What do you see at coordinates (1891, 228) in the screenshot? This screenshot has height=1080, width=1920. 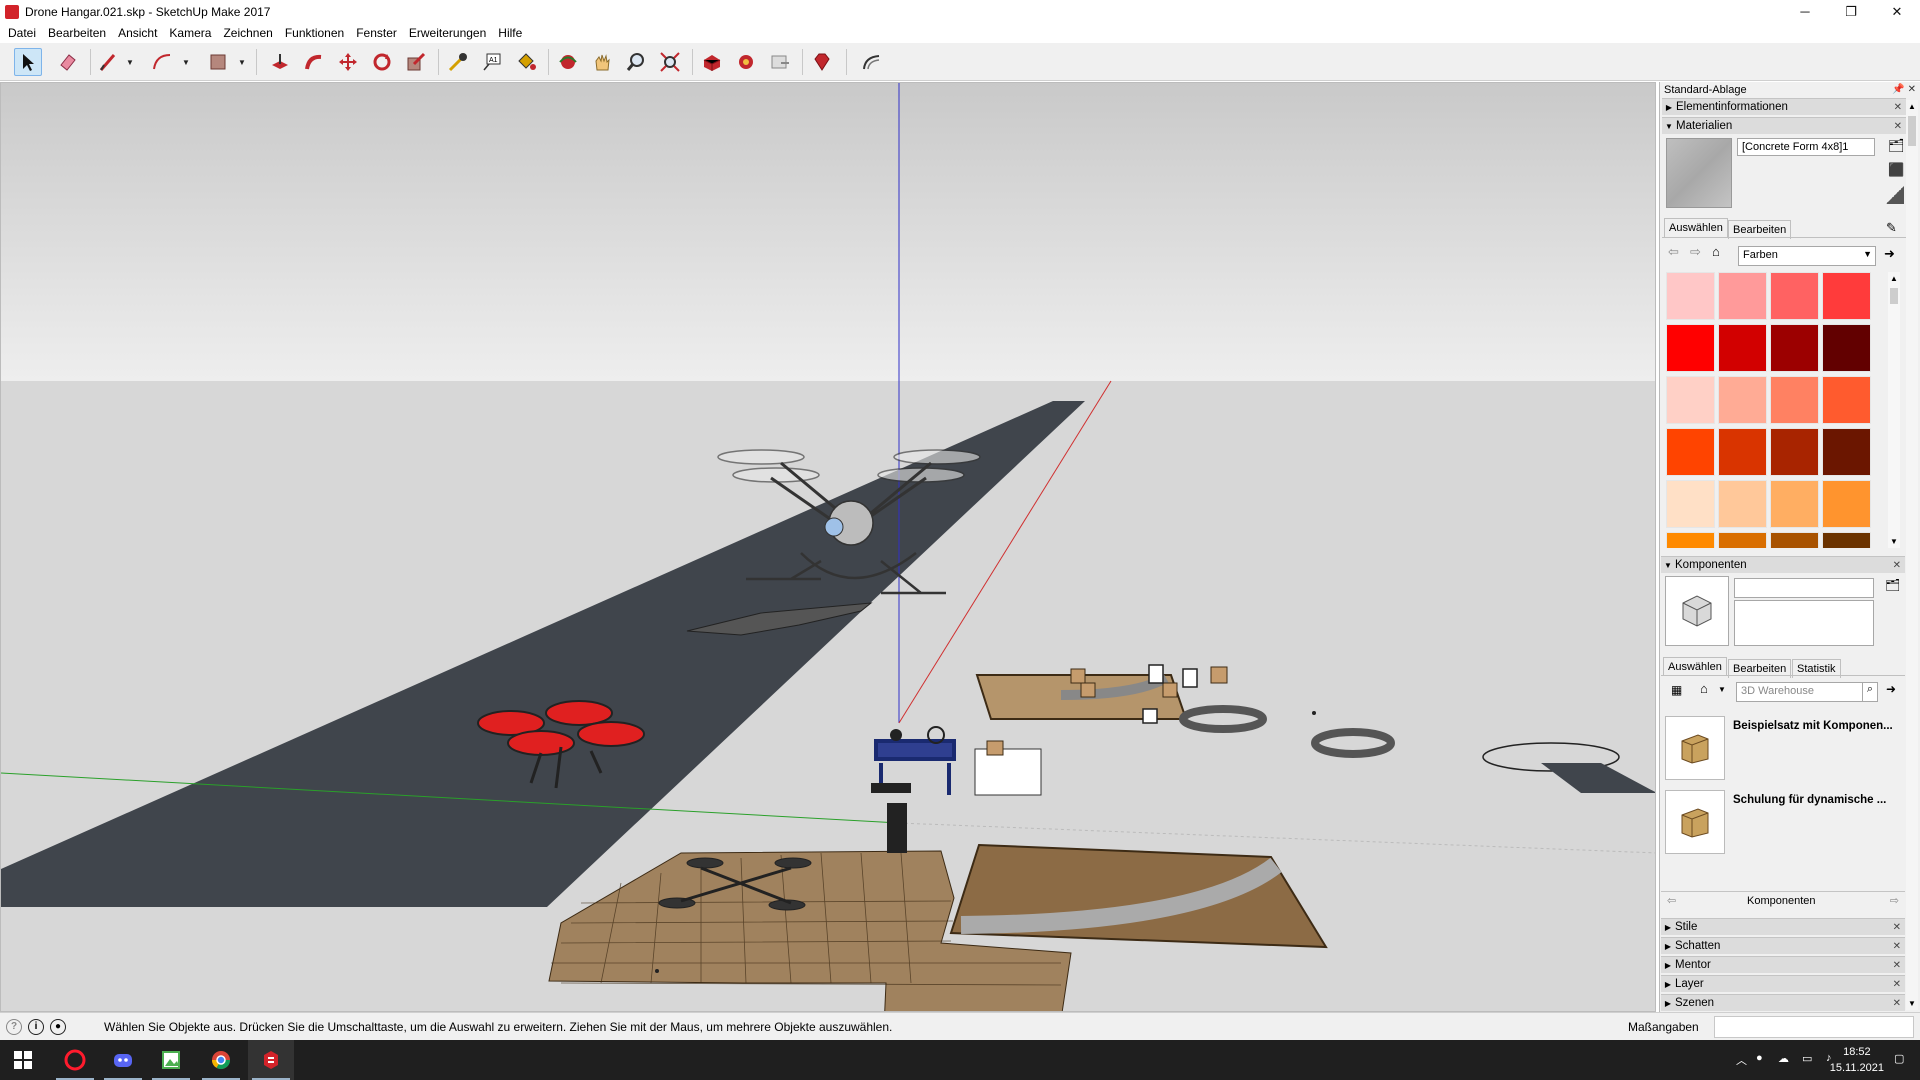 I see `eyedropper-icon: ✎` at bounding box center [1891, 228].